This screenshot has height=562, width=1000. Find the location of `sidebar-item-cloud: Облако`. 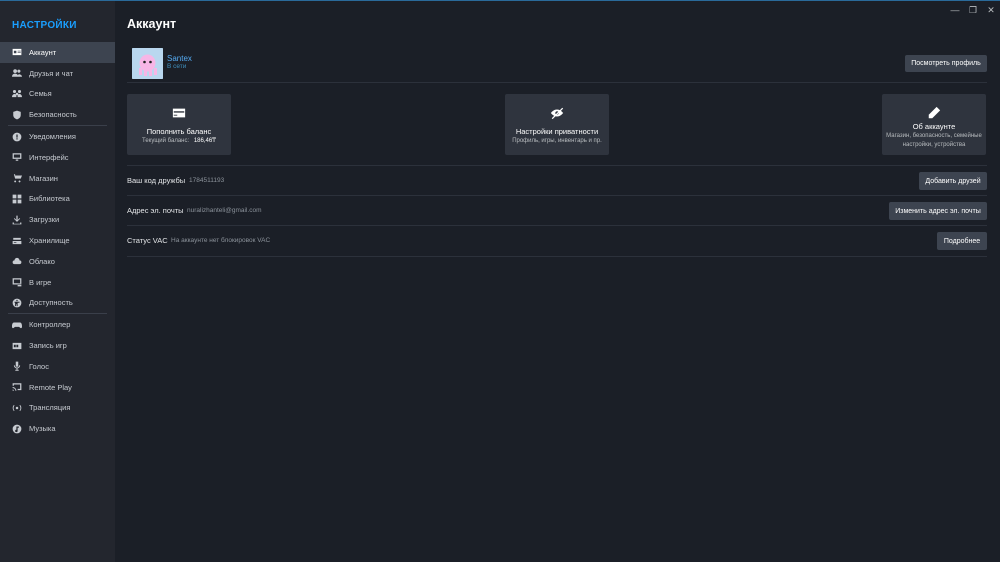

sidebar-item-cloud: Облако is located at coordinates (57, 261).